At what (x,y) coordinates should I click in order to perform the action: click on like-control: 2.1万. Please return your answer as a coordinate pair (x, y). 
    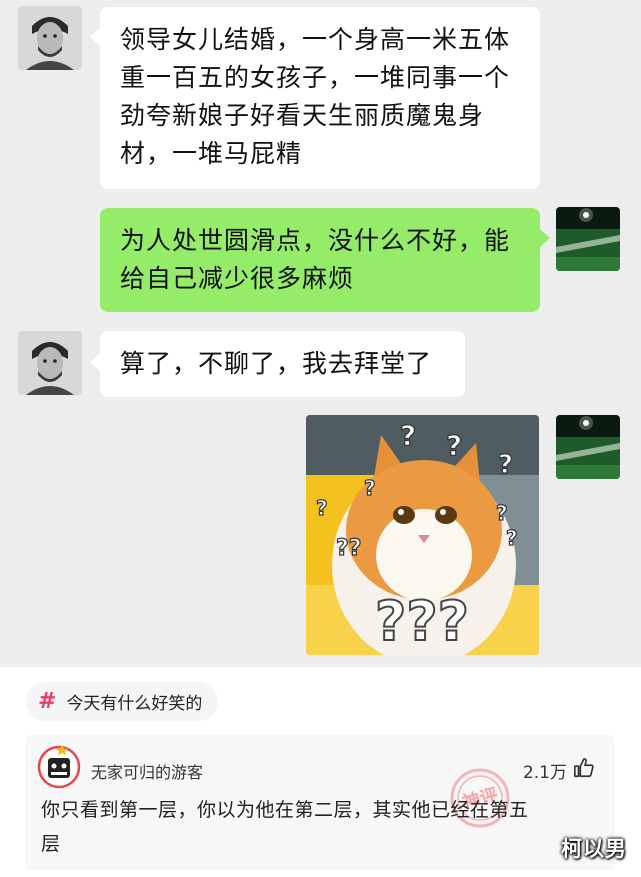
    Looking at the image, I should click on (559, 770).